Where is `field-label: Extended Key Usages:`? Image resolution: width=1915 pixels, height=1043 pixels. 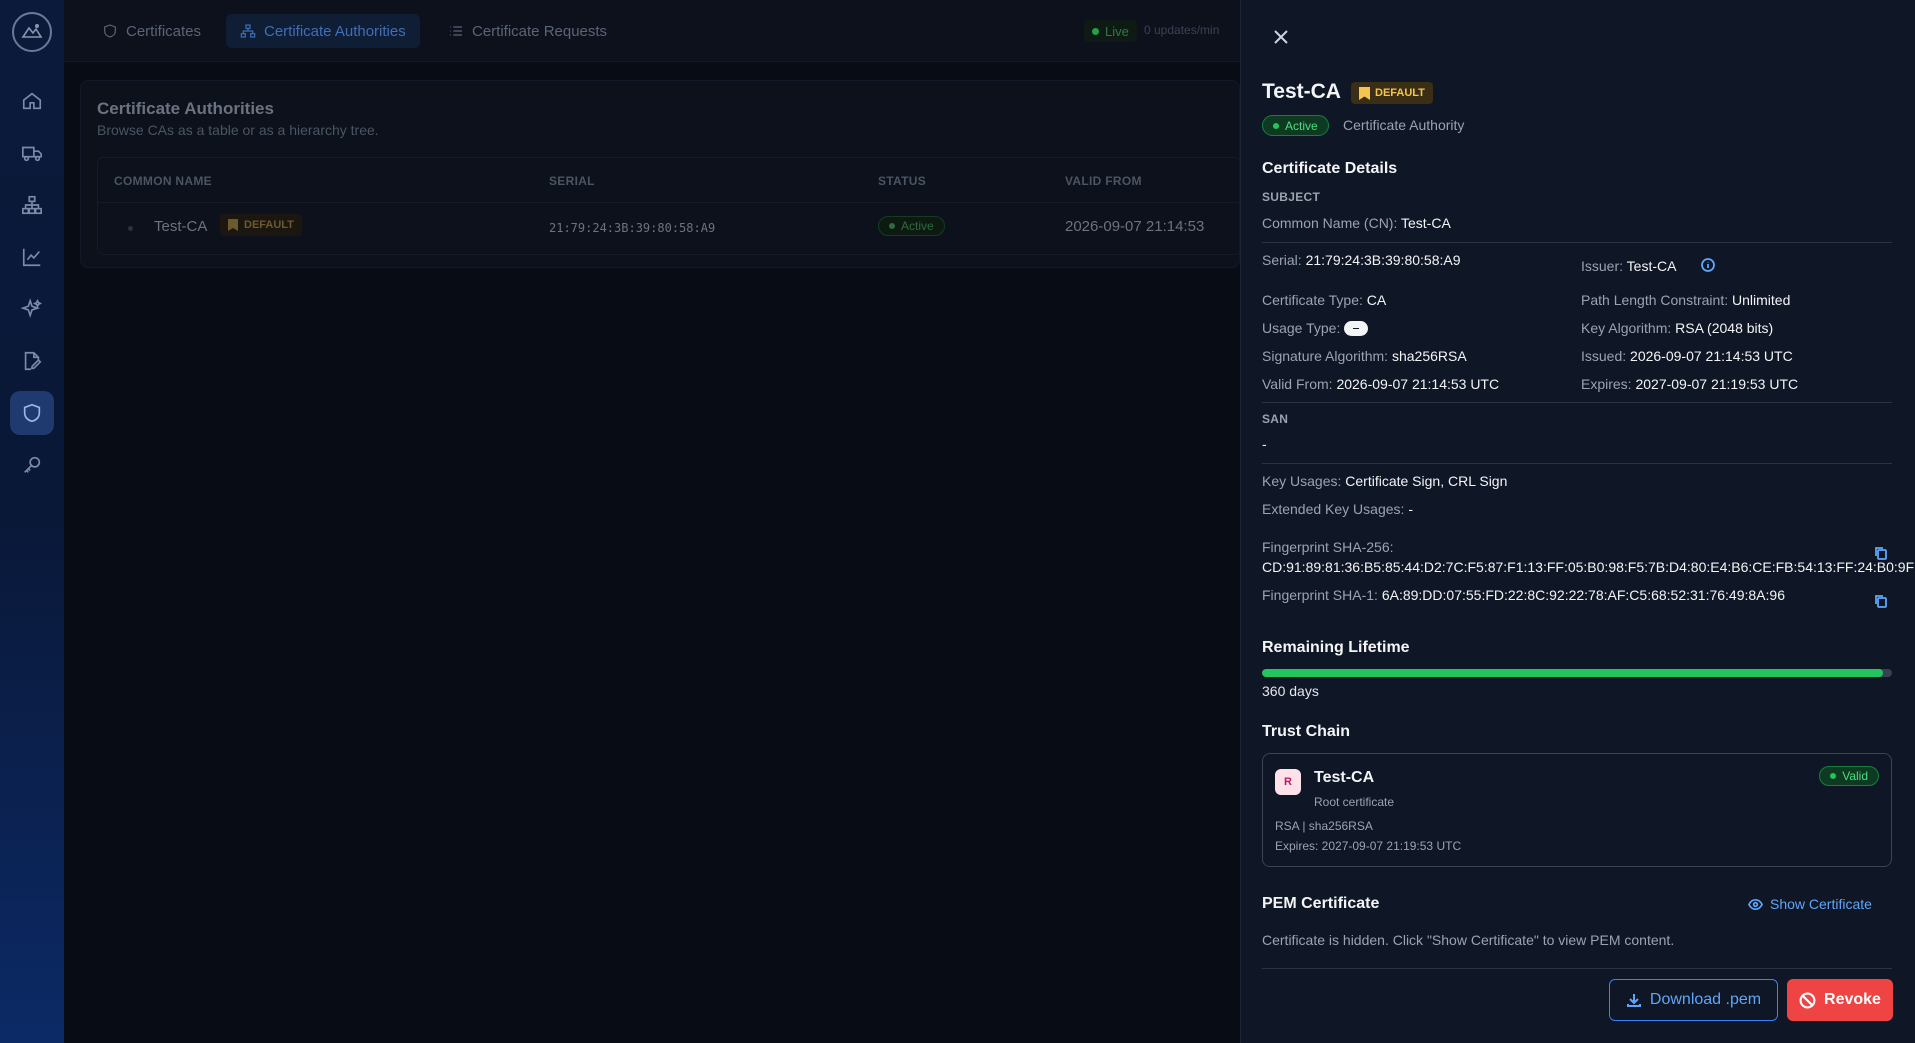
field-label: Extended Key Usages: is located at coordinates (1333, 509).